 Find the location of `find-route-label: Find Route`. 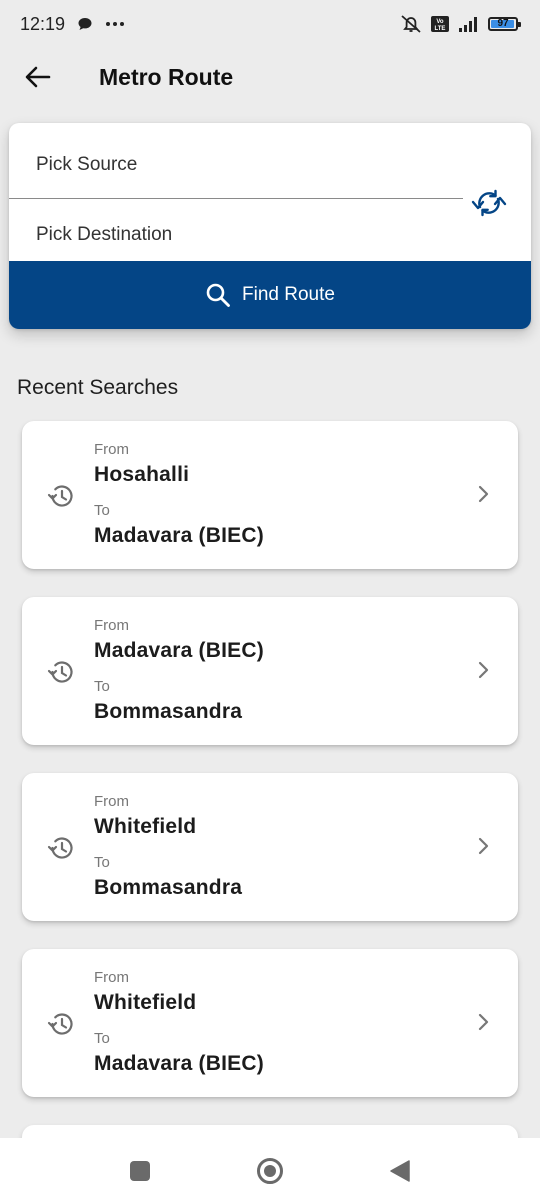

find-route-label: Find Route is located at coordinates (288, 294).